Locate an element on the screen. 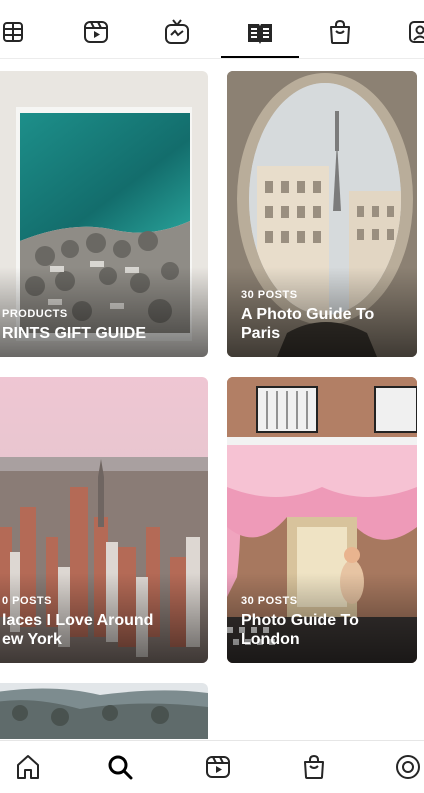 The height and width of the screenshot is (793, 424). guide-card-partial is located at coordinates (104, 711).